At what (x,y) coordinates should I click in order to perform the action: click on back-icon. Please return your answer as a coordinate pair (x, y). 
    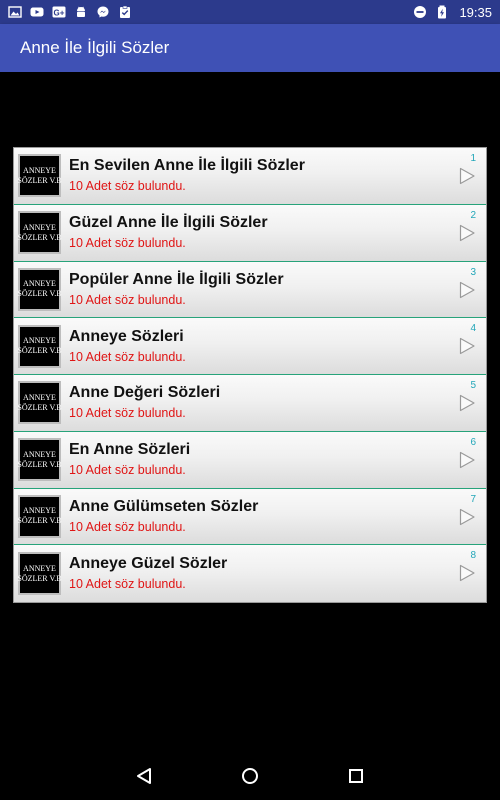
    Looking at the image, I should click on (144, 776).